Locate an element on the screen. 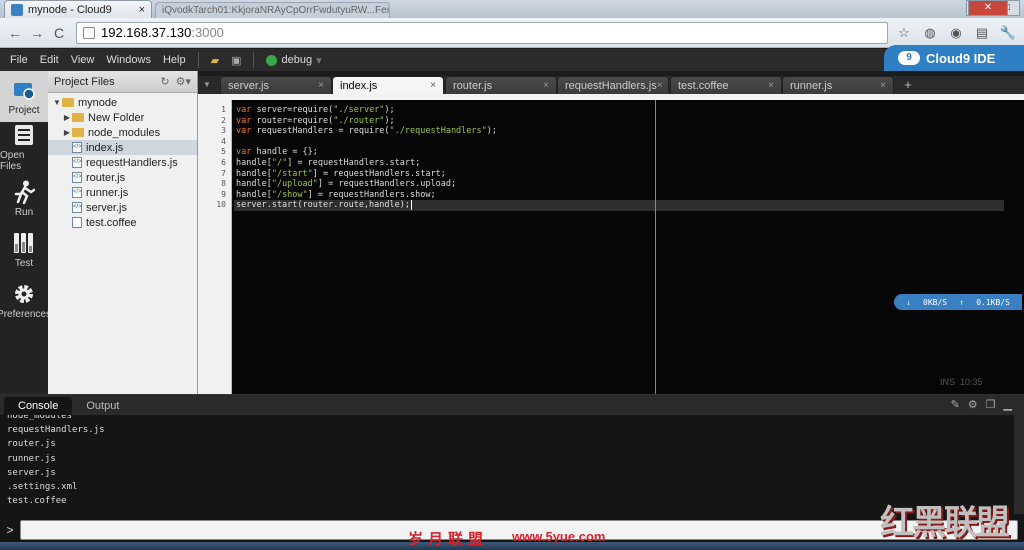  code-line: var handle = {}; is located at coordinates (277, 152).